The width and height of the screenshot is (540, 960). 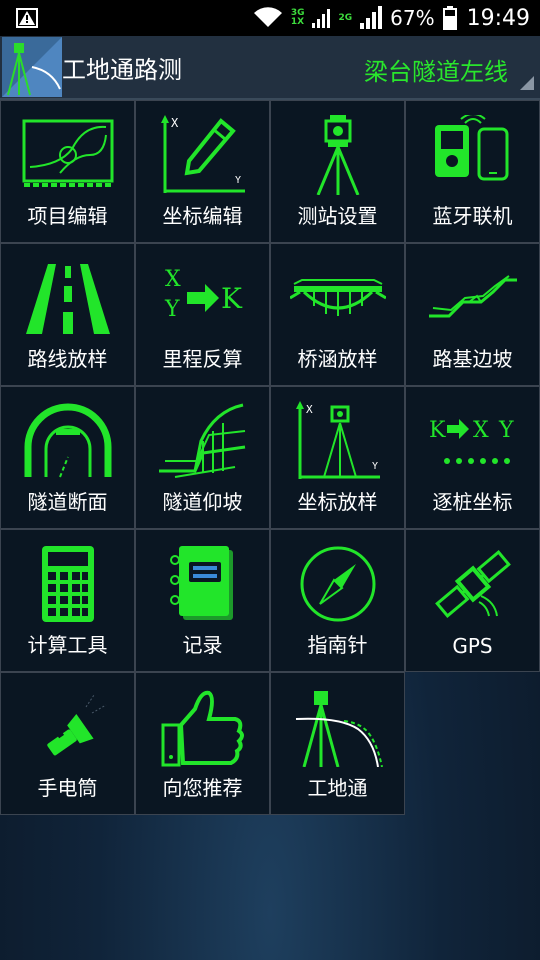 What do you see at coordinates (472, 584) in the screenshot?
I see `satellite-icon` at bounding box center [472, 584].